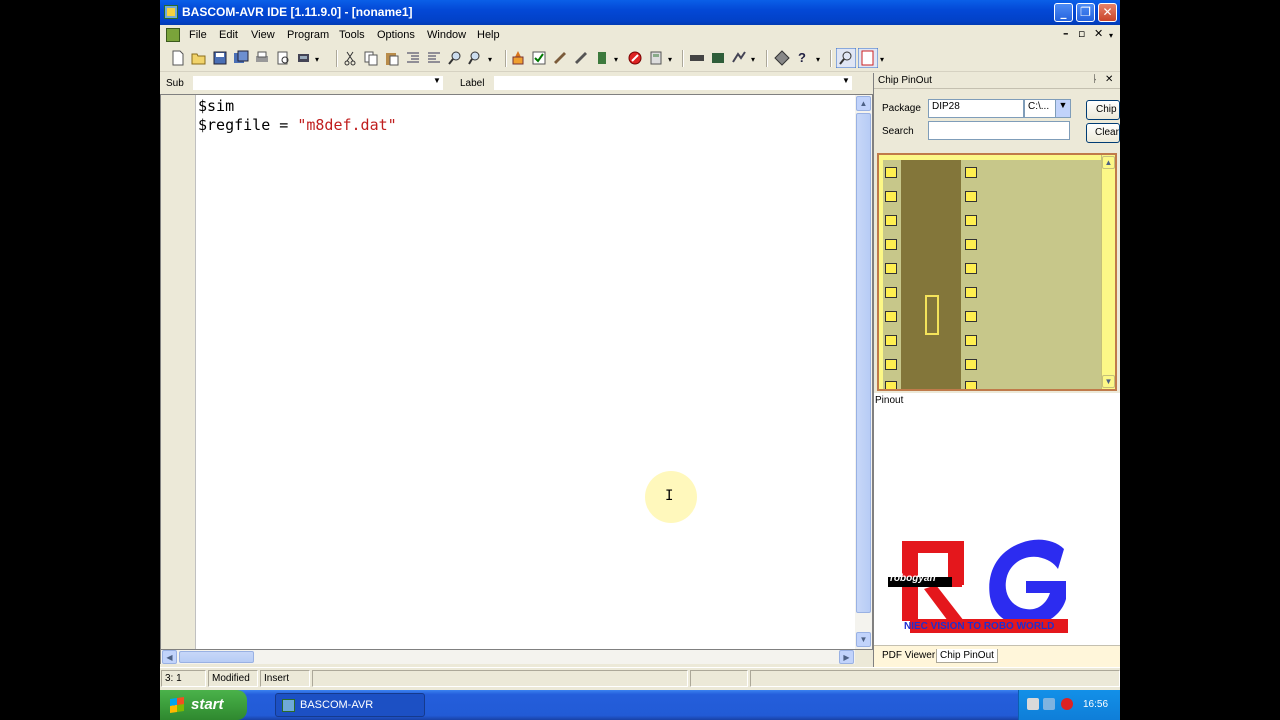 Image resolution: width=1280 pixels, height=720 pixels. What do you see at coordinates (1063, 108) in the screenshot?
I see `package-dropdown-icon: ▼` at bounding box center [1063, 108].